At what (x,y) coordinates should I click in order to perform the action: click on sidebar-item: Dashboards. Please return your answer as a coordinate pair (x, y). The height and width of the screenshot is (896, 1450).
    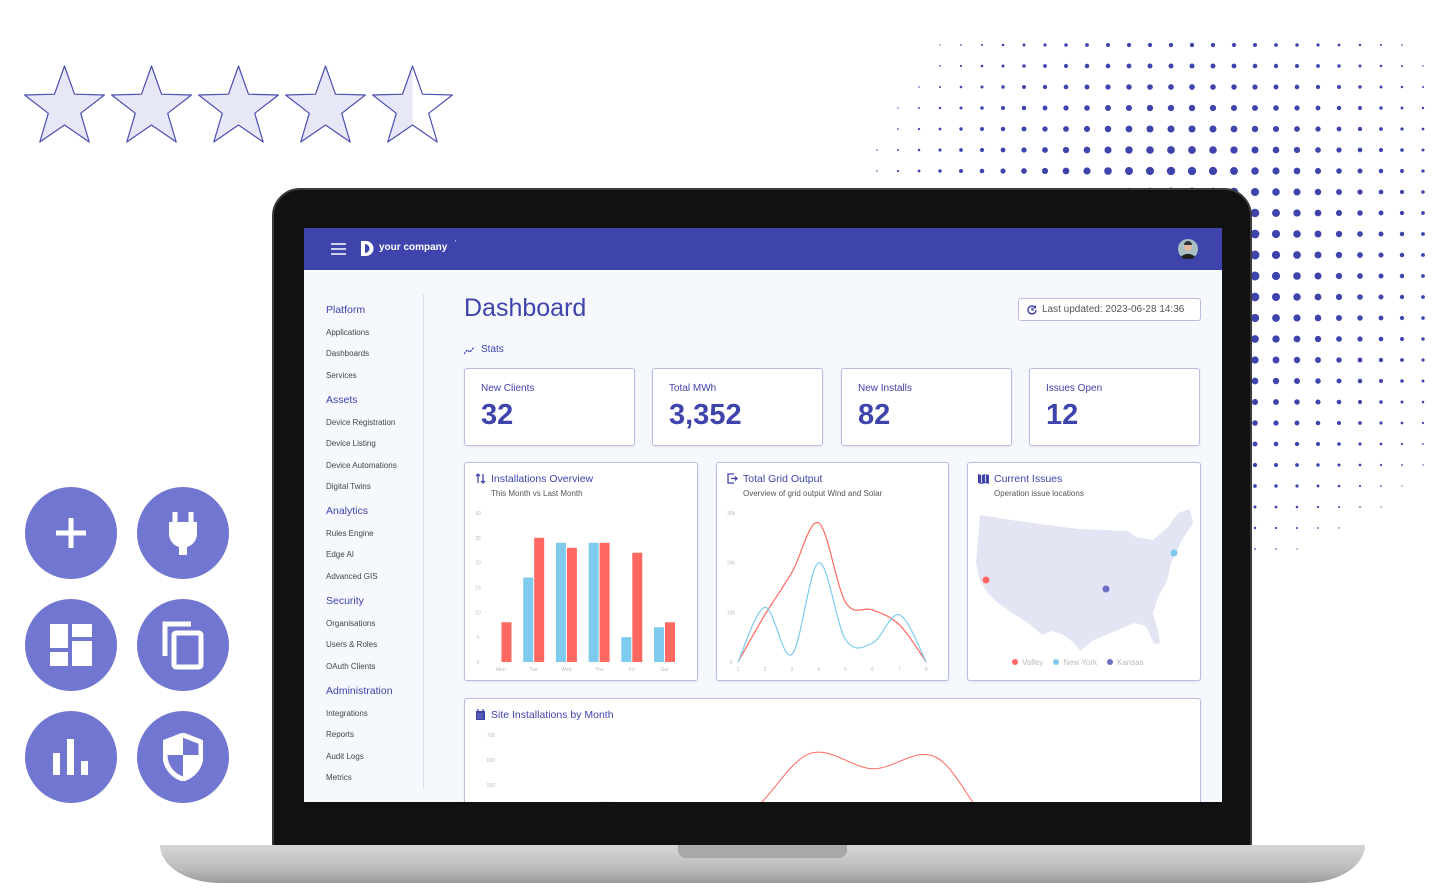
    Looking at the image, I should click on (347, 353).